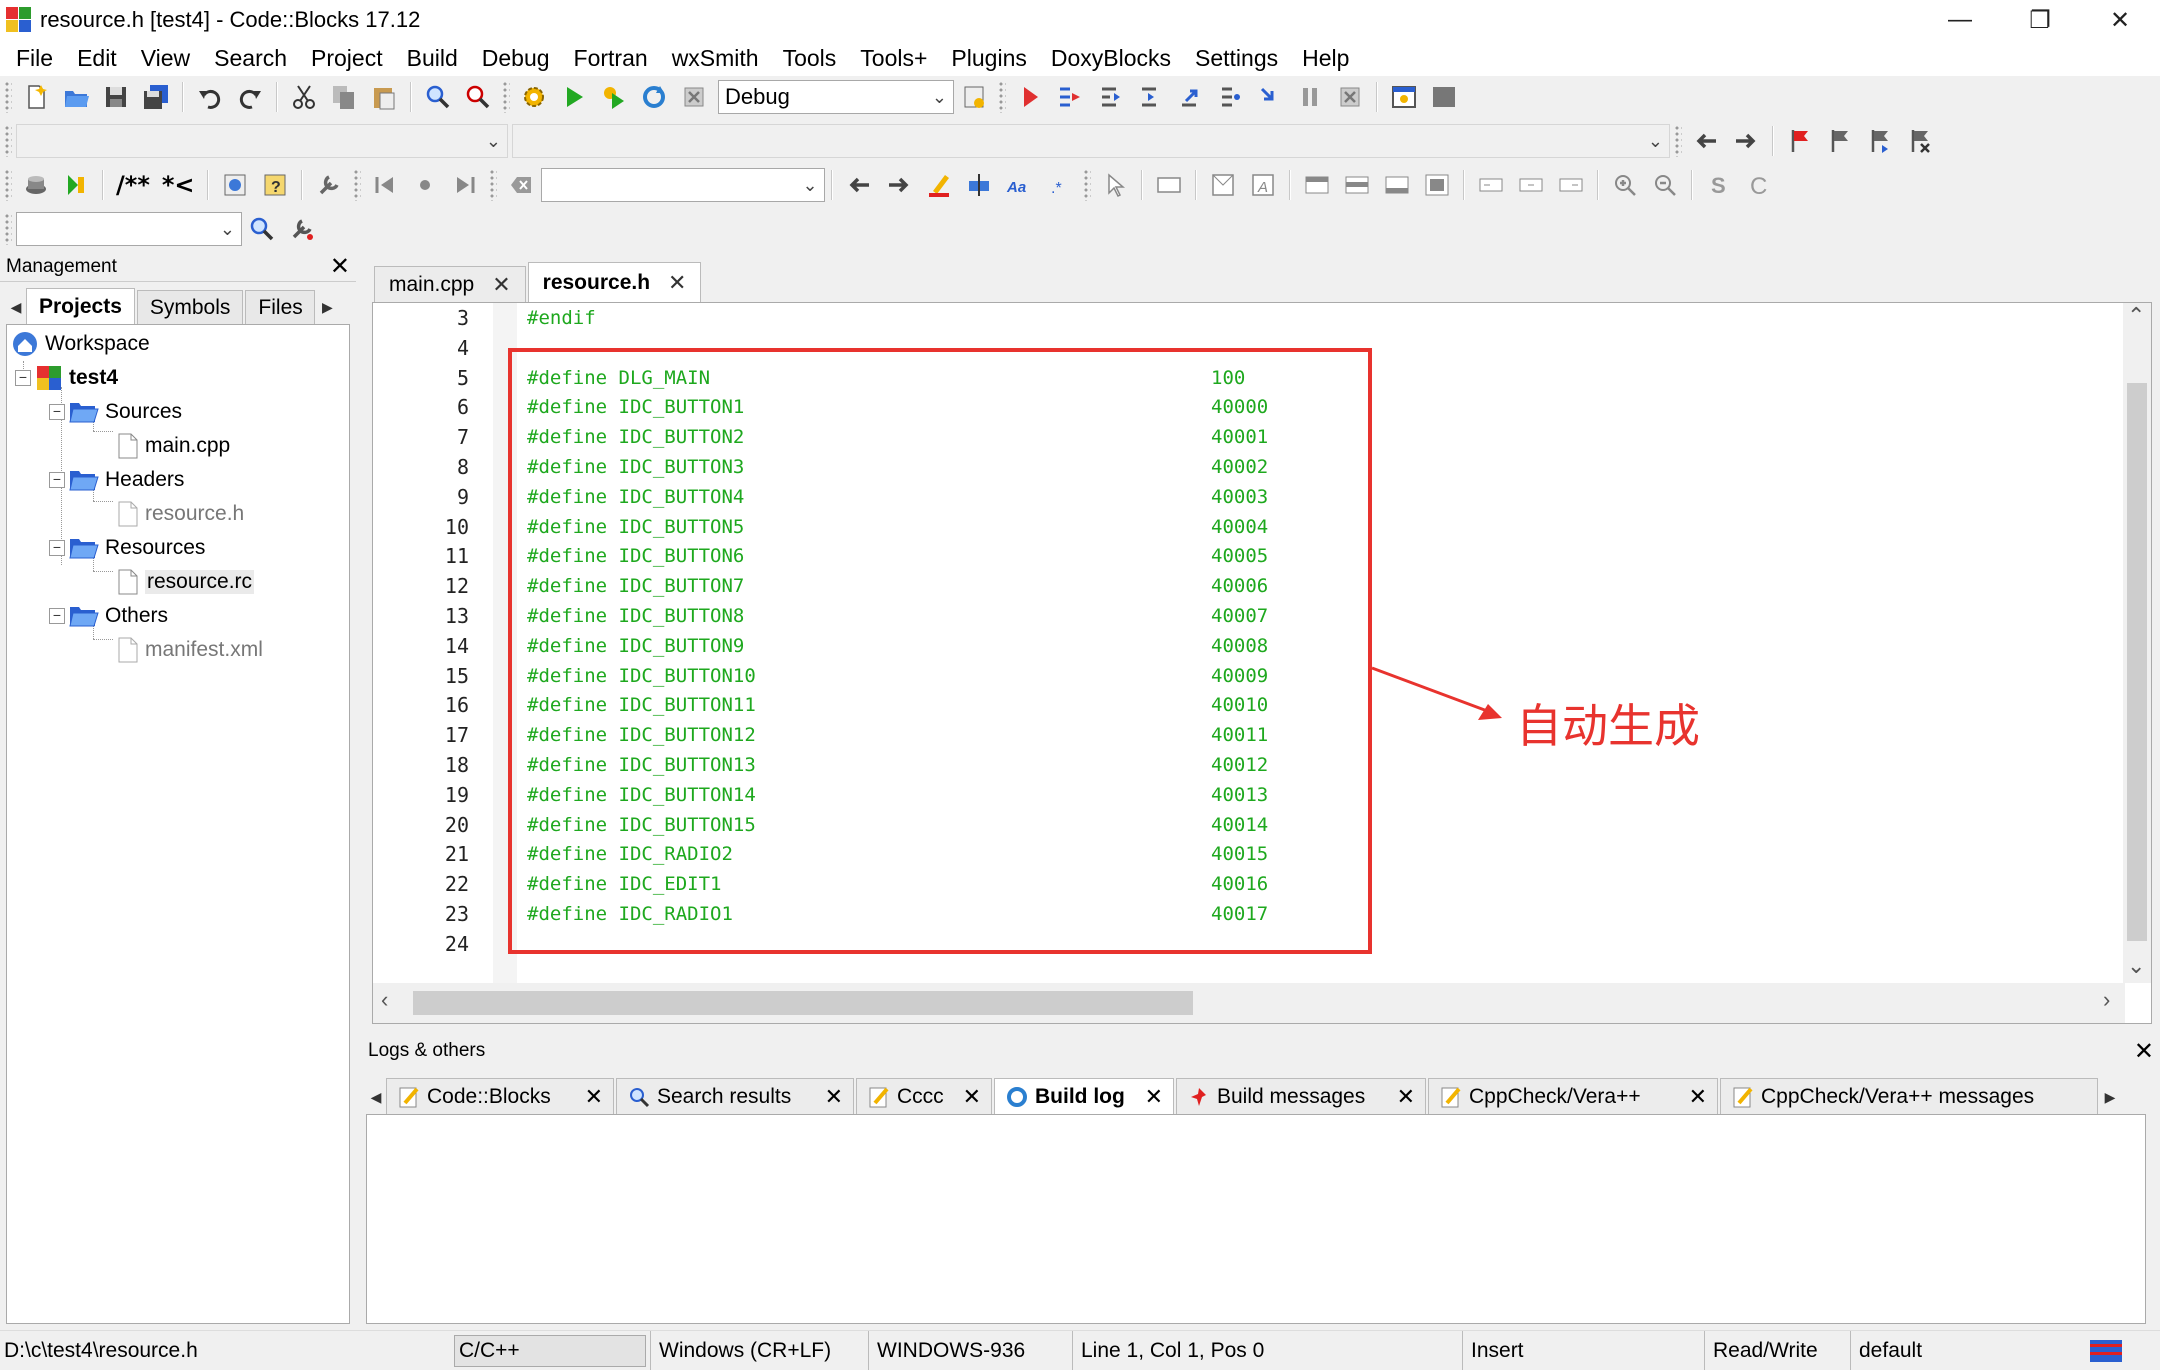  What do you see at coordinates (97, 58) in the screenshot?
I see `menu-edit: Edit` at bounding box center [97, 58].